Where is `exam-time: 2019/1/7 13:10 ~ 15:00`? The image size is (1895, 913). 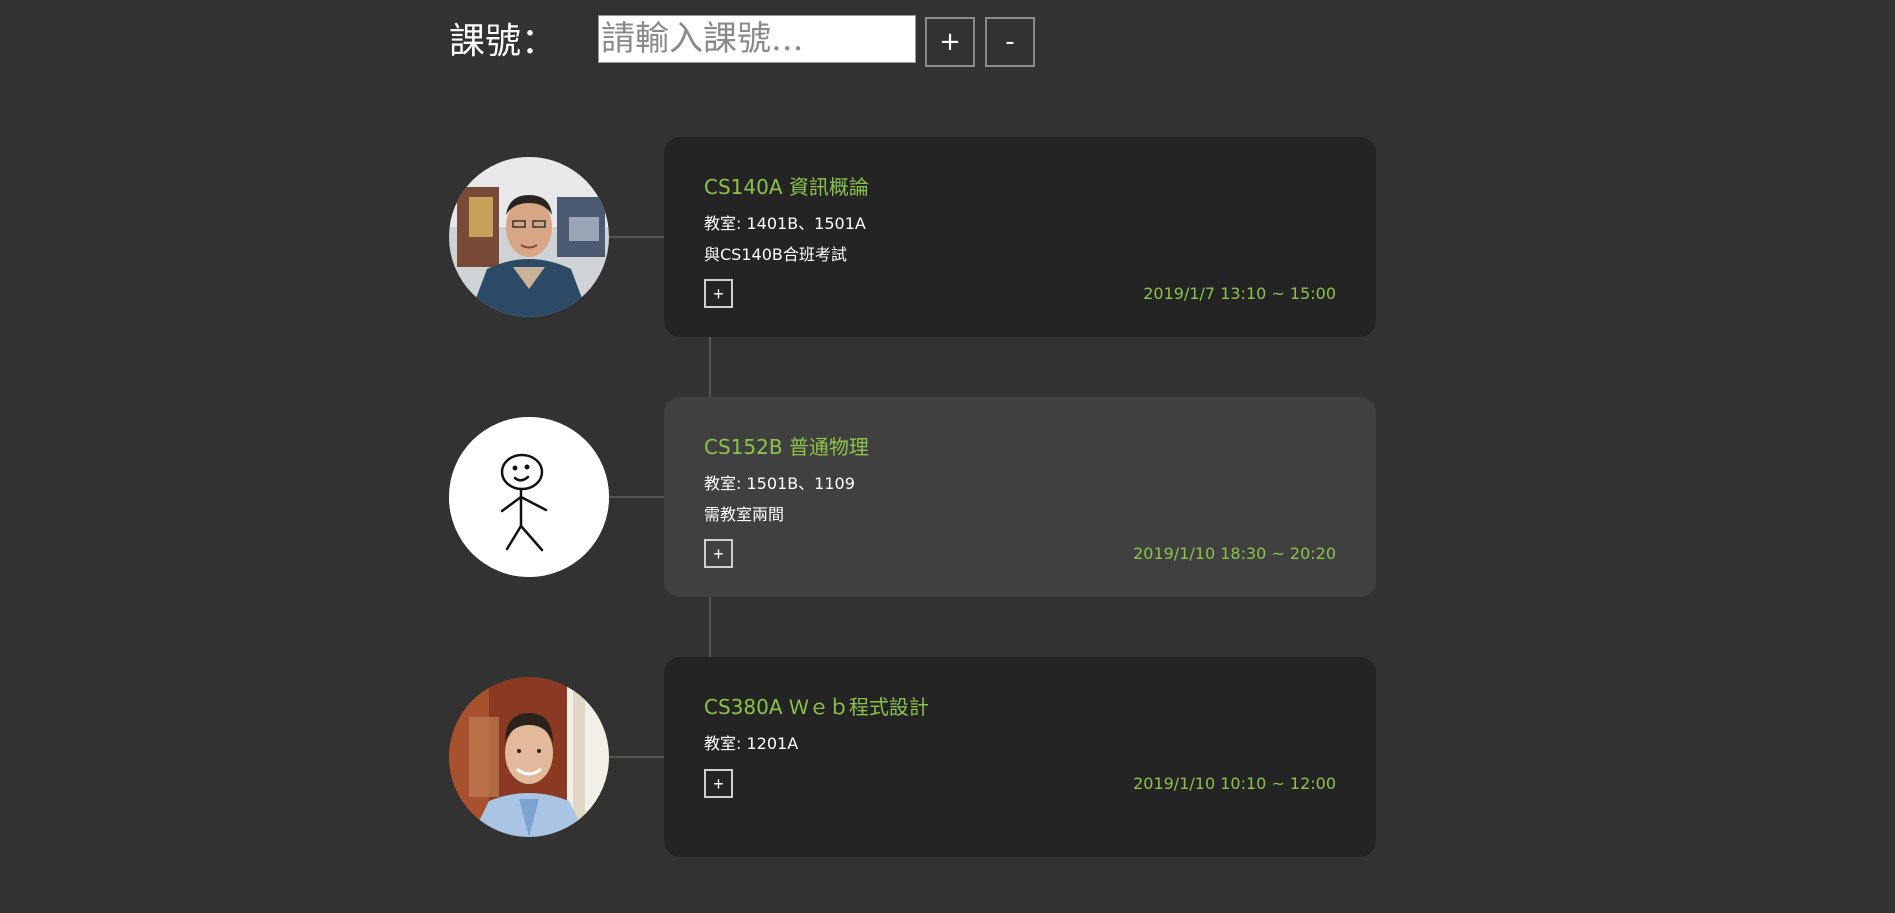 exam-time: 2019/1/7 13:10 ~ 15:00 is located at coordinates (1239, 293).